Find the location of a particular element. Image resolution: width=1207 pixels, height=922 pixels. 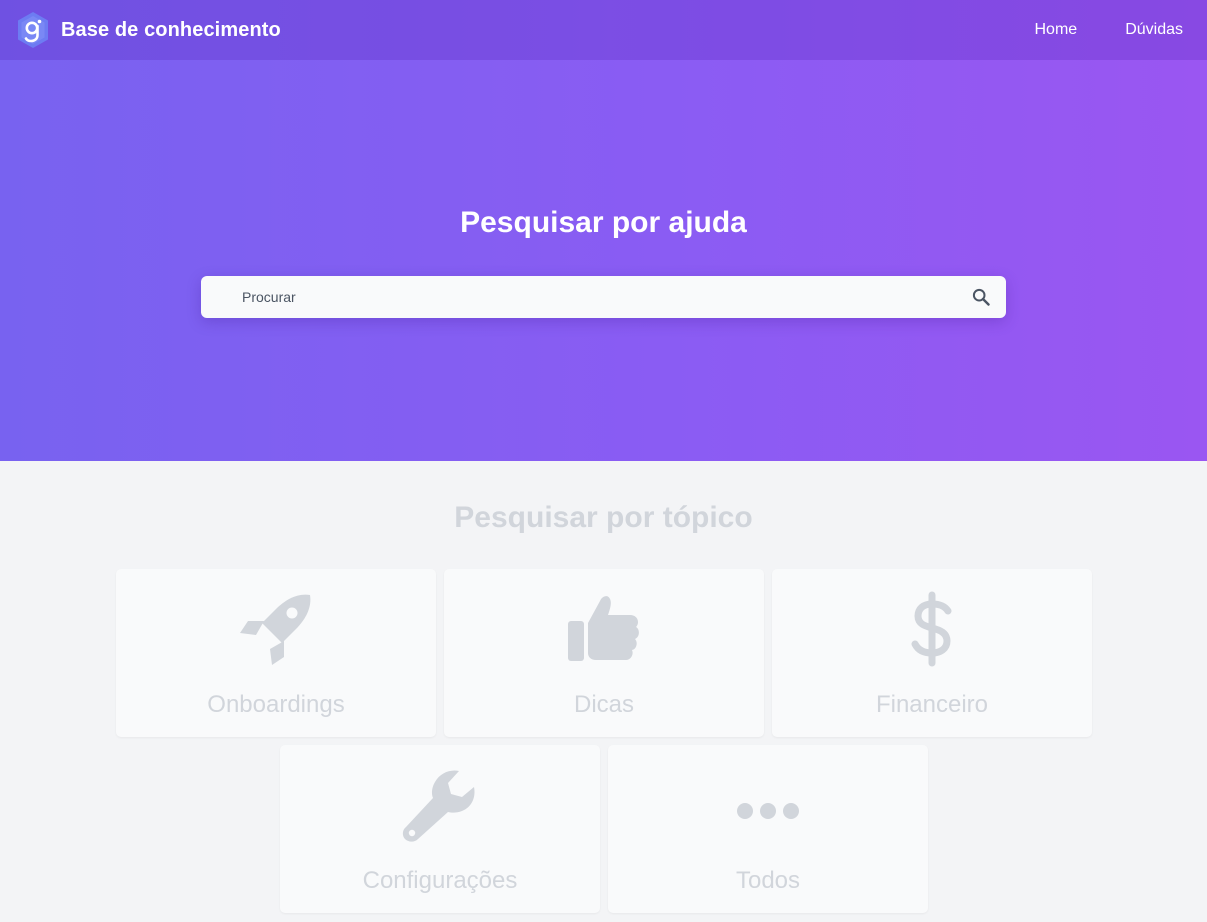

brand-title: Base de conhecimento is located at coordinates (171, 29).